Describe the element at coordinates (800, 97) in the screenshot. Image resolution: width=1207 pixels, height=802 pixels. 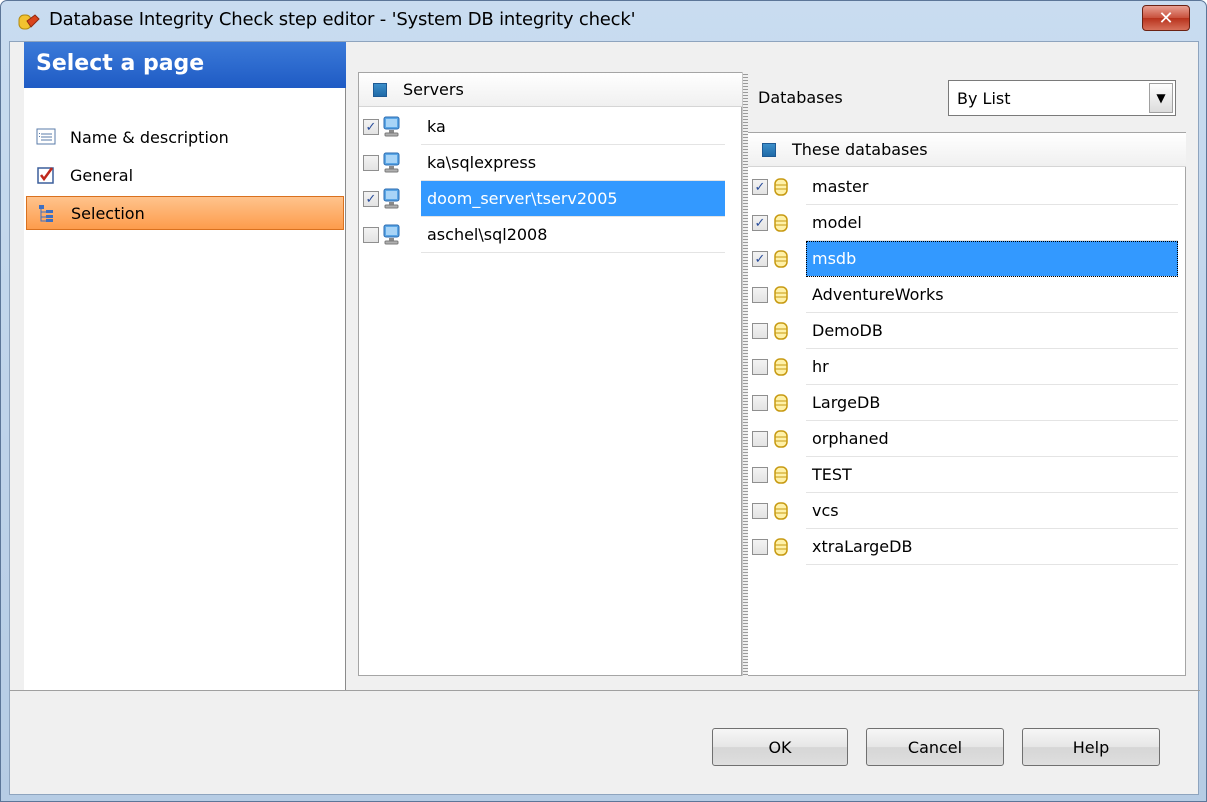
I see `databases-label: Databases` at that location.